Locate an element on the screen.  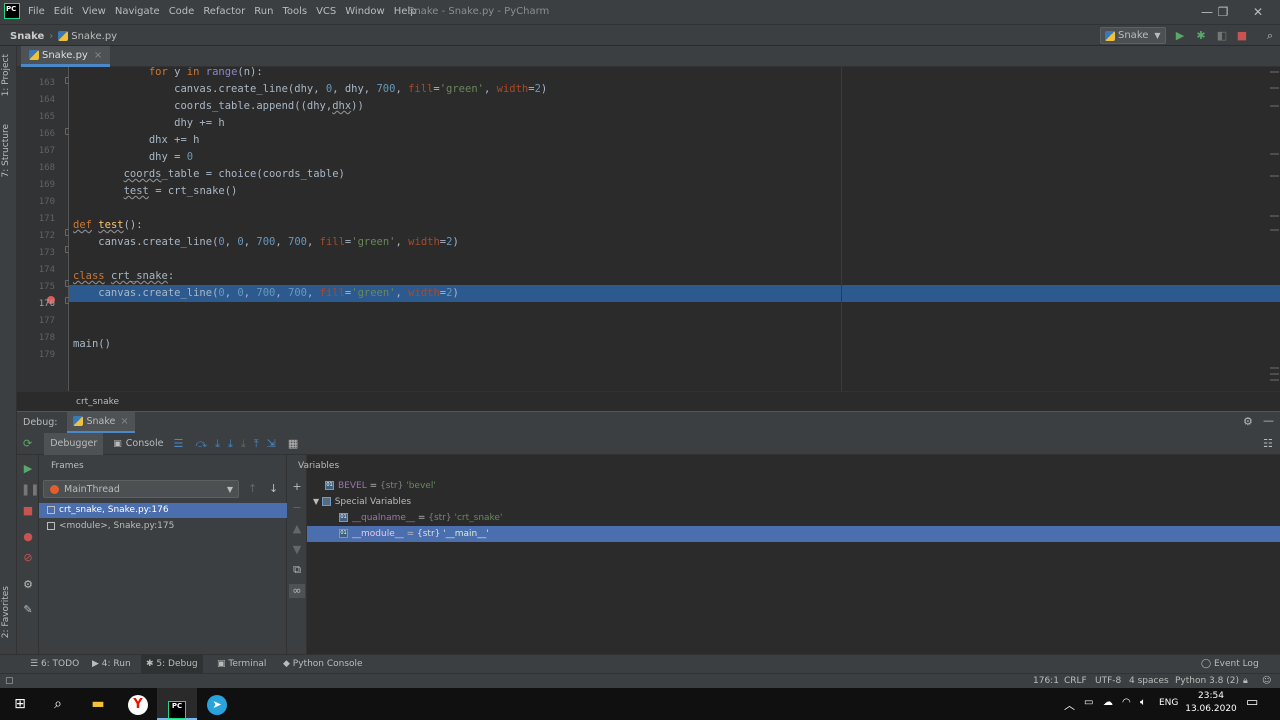
variable-row: 01 BEVEL = {str} 'bevel' is located at coordinates (793, 486).